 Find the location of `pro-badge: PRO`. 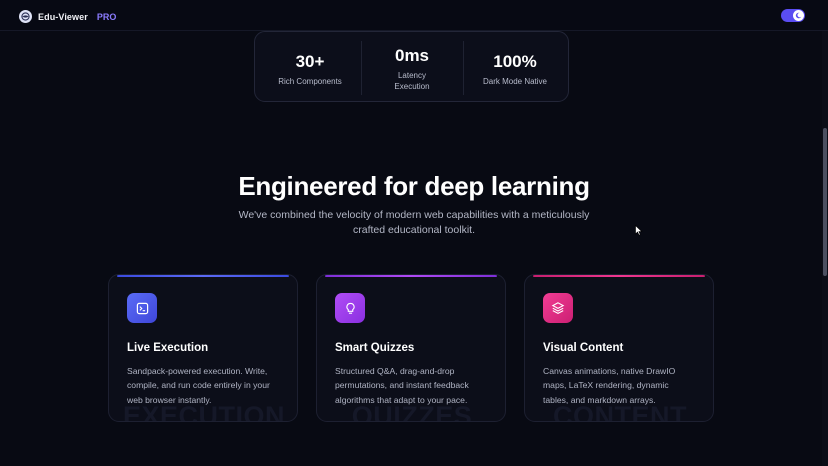

pro-badge: PRO is located at coordinates (106, 16).